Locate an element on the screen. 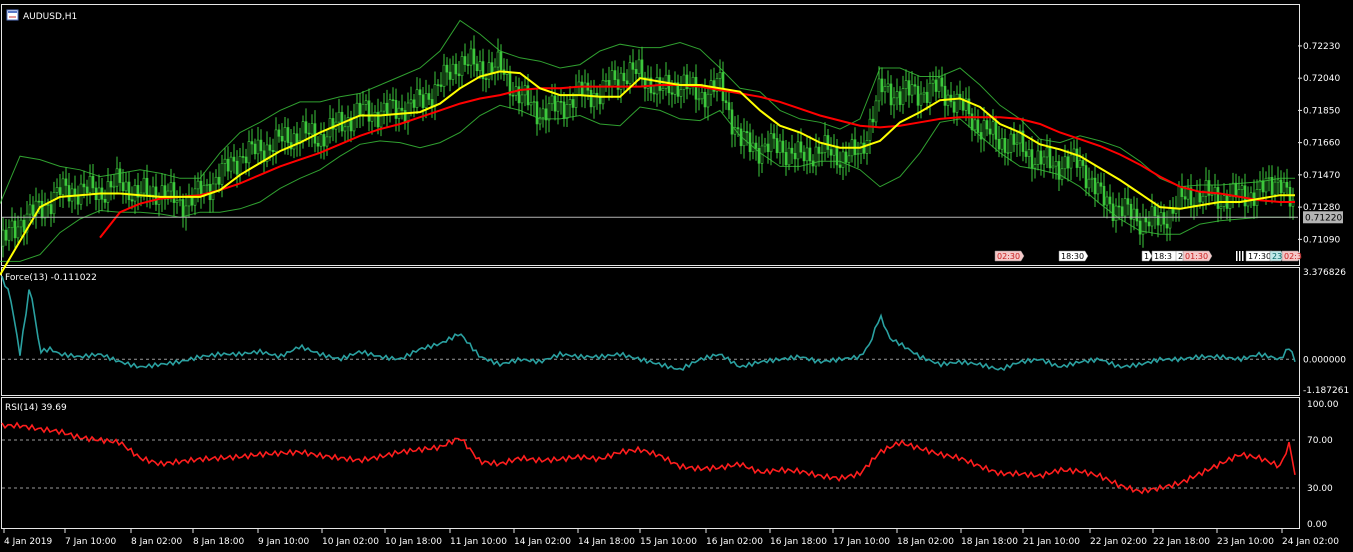 The image size is (1353, 552). price-axis-label: 0.72230 is located at coordinates (1321, 47).